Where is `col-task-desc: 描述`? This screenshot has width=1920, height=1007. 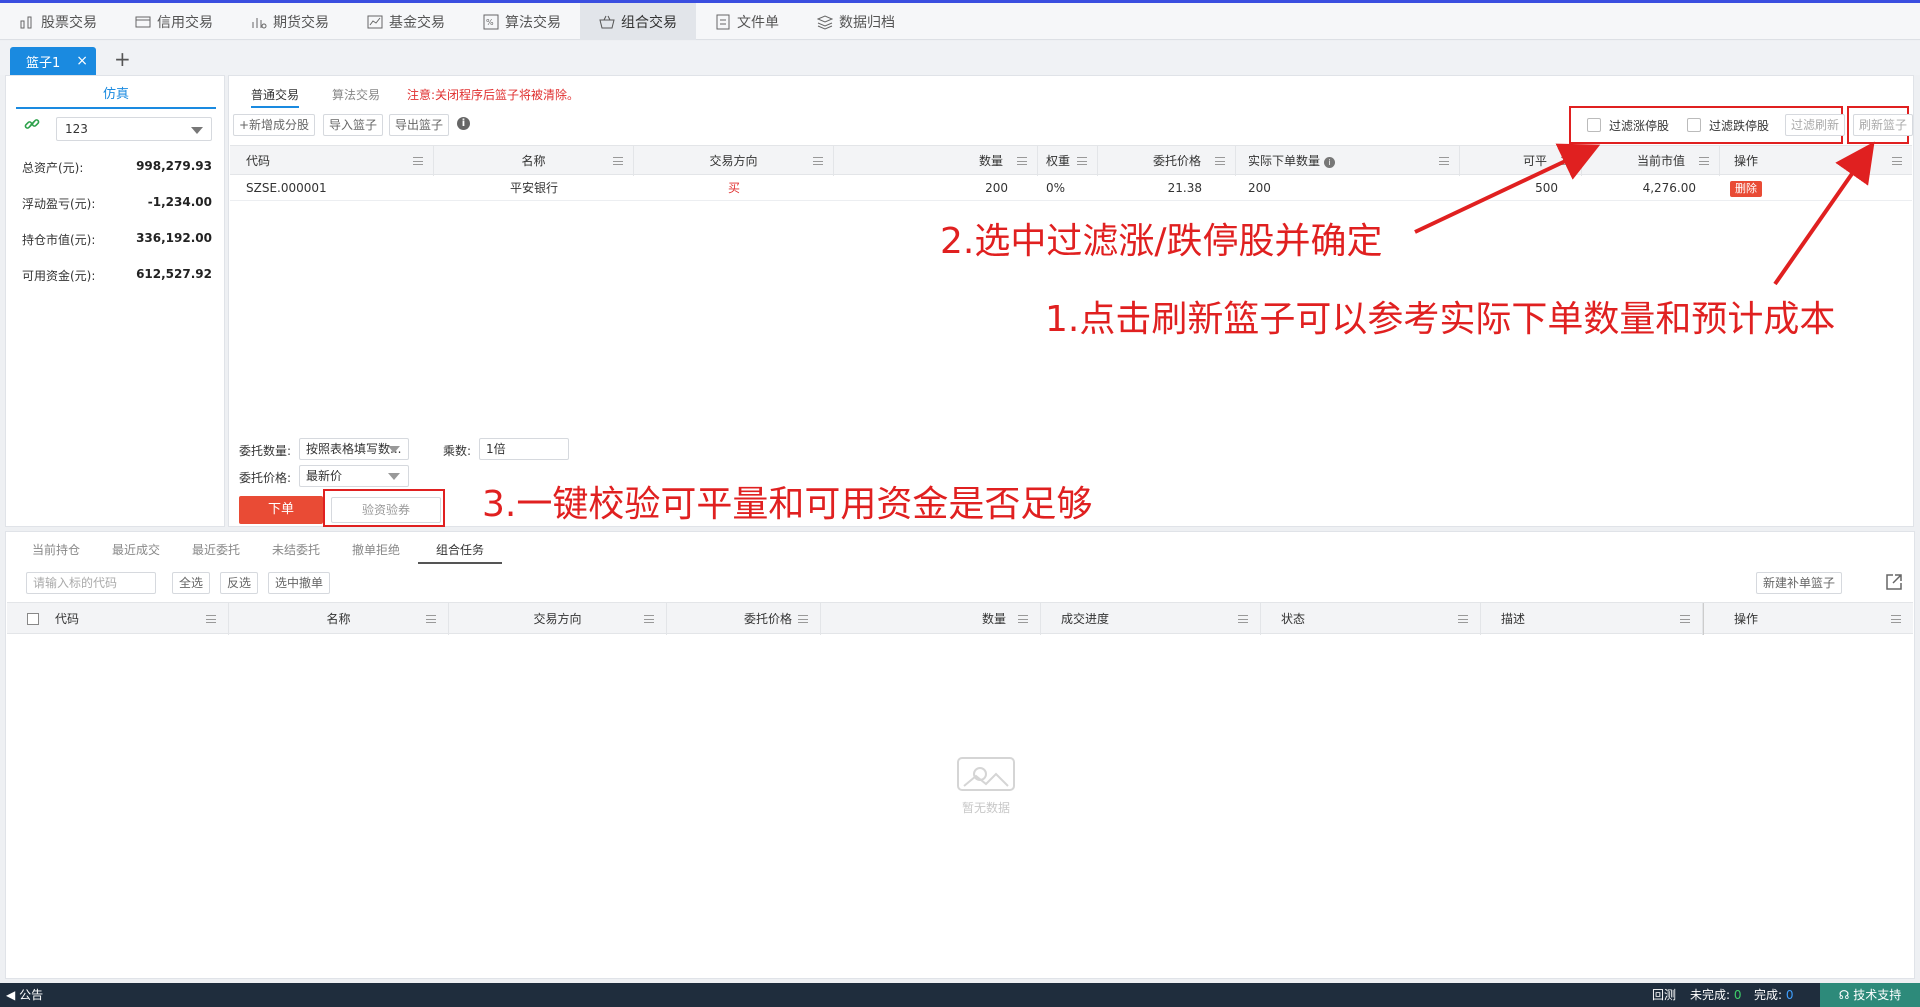 col-task-desc: 描述 is located at coordinates (1592, 619).